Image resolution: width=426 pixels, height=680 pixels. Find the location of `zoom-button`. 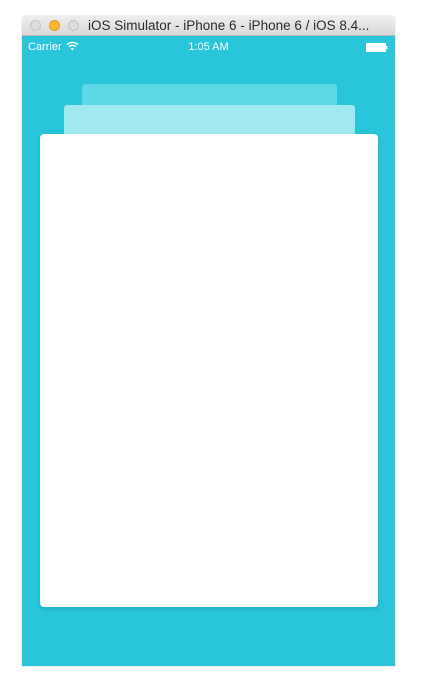

zoom-button is located at coordinates (73, 25).